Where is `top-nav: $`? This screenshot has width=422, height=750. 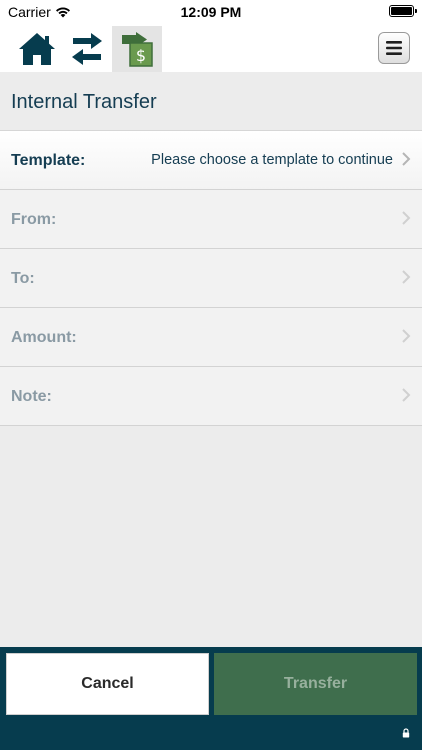
top-nav: $ is located at coordinates (211, 47).